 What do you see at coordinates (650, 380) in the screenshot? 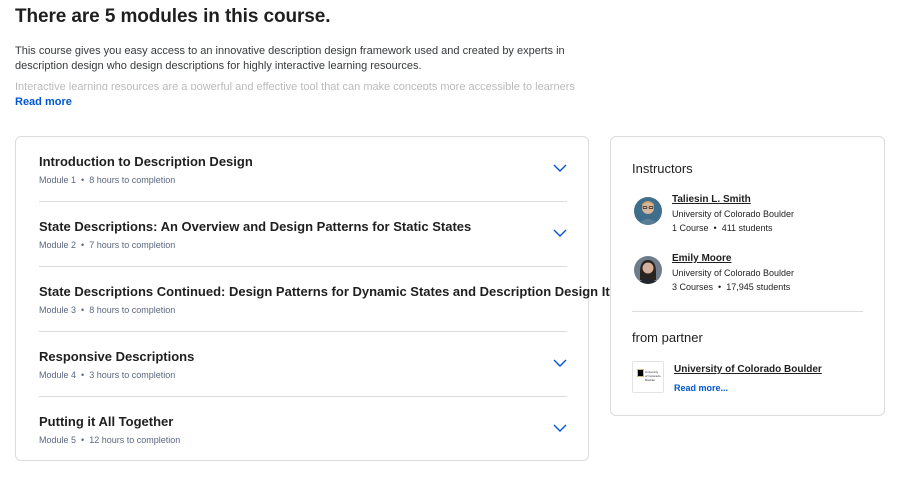
I see `svg-text: Boulder` at bounding box center [650, 380].